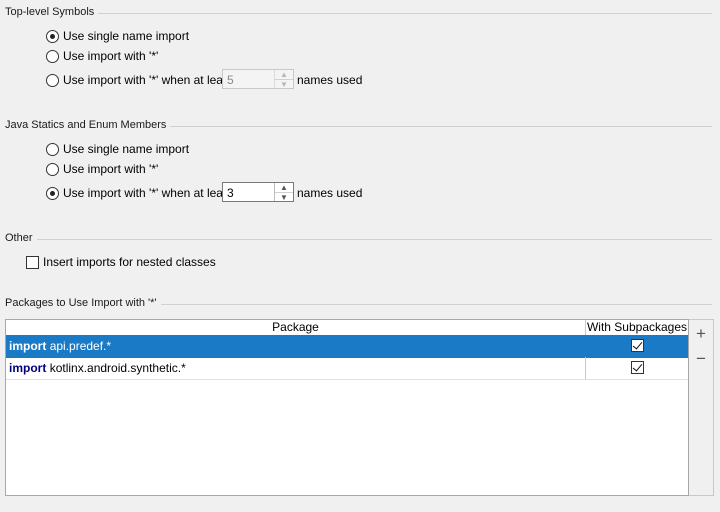  I want to click on top-level-single-import-radio: Use single name import, so click(117, 36).